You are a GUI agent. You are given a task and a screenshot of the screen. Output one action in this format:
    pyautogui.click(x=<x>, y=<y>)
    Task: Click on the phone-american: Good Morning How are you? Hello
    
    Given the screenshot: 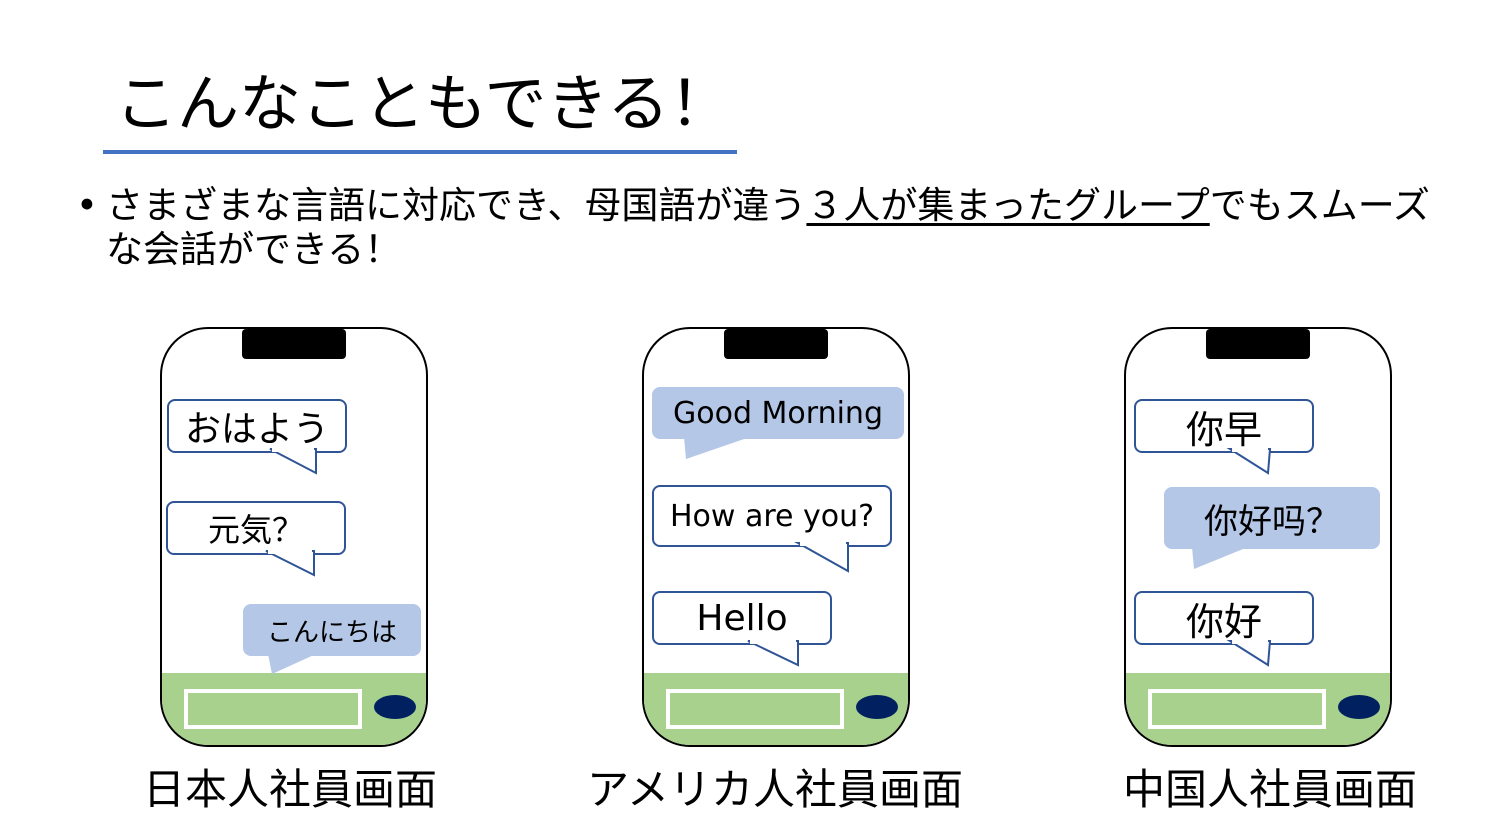 What is the action you would take?
    pyautogui.click(x=776, y=537)
    